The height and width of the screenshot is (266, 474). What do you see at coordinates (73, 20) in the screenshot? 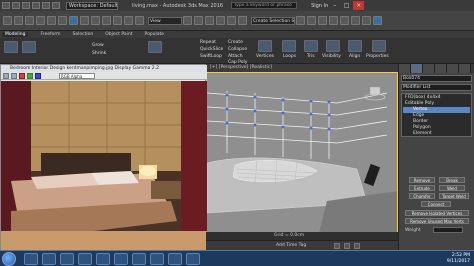
I see `select-object-icon` at bounding box center [73, 20].